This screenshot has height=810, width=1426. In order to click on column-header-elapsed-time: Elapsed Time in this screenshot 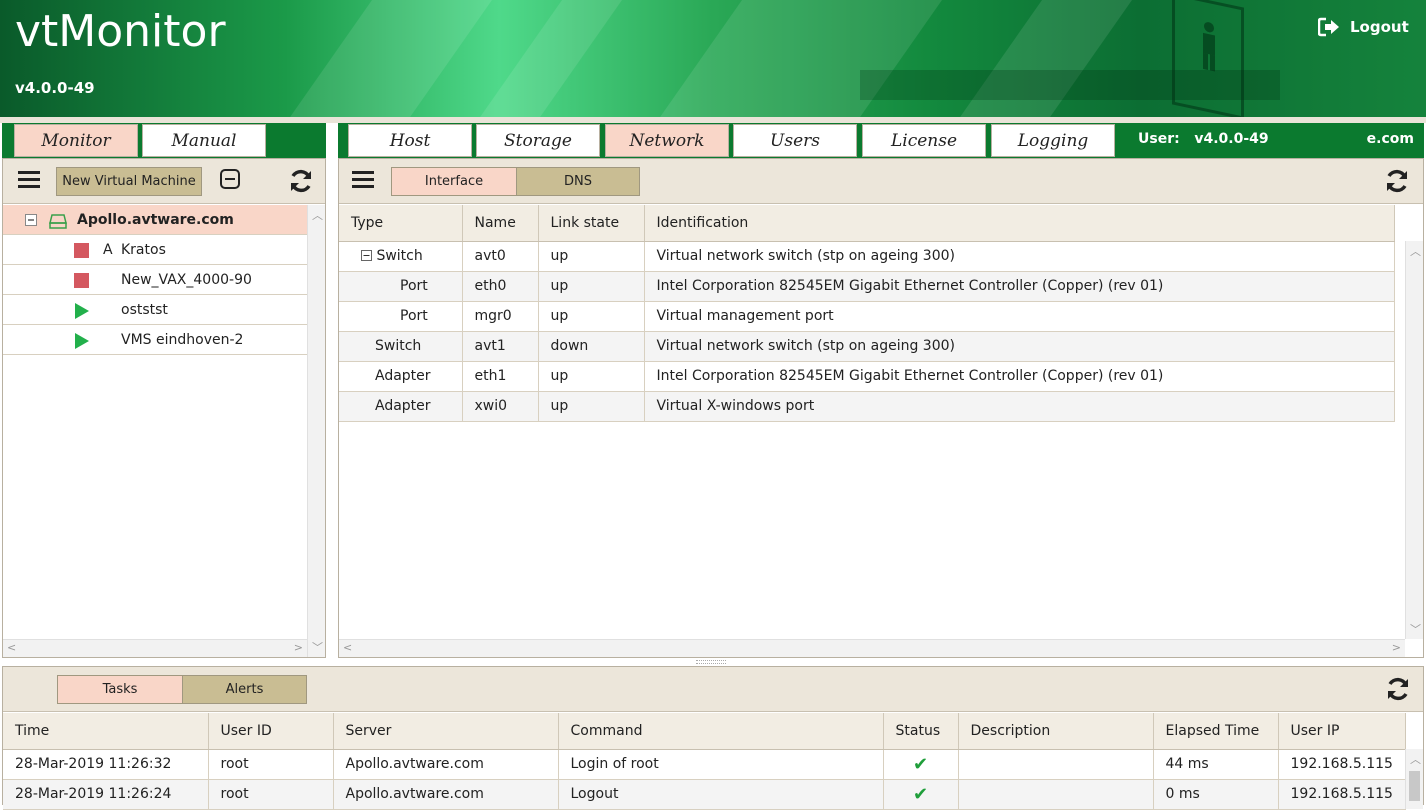, I will do `click(1216, 731)`.